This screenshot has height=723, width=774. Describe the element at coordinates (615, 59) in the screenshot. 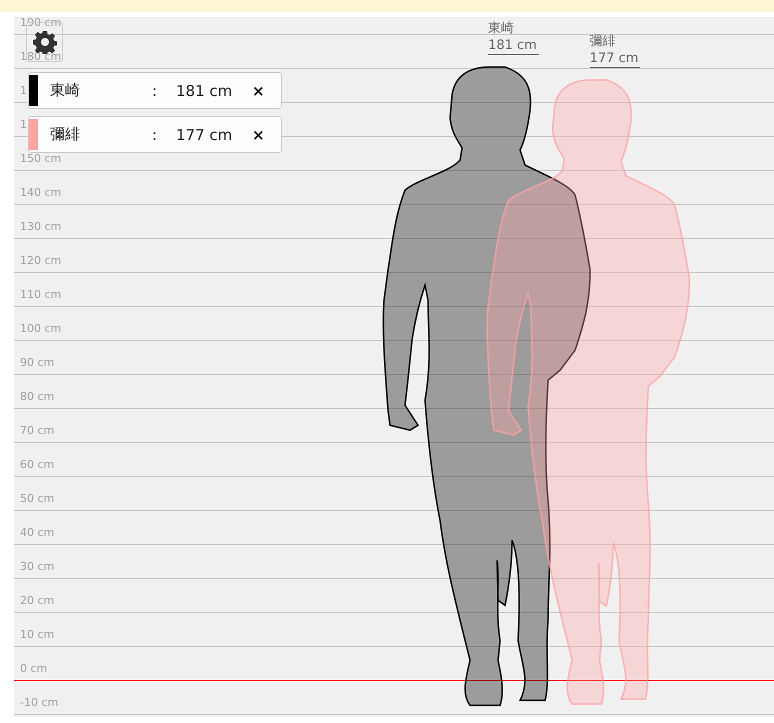

I see `height-label: 177 cm` at that location.